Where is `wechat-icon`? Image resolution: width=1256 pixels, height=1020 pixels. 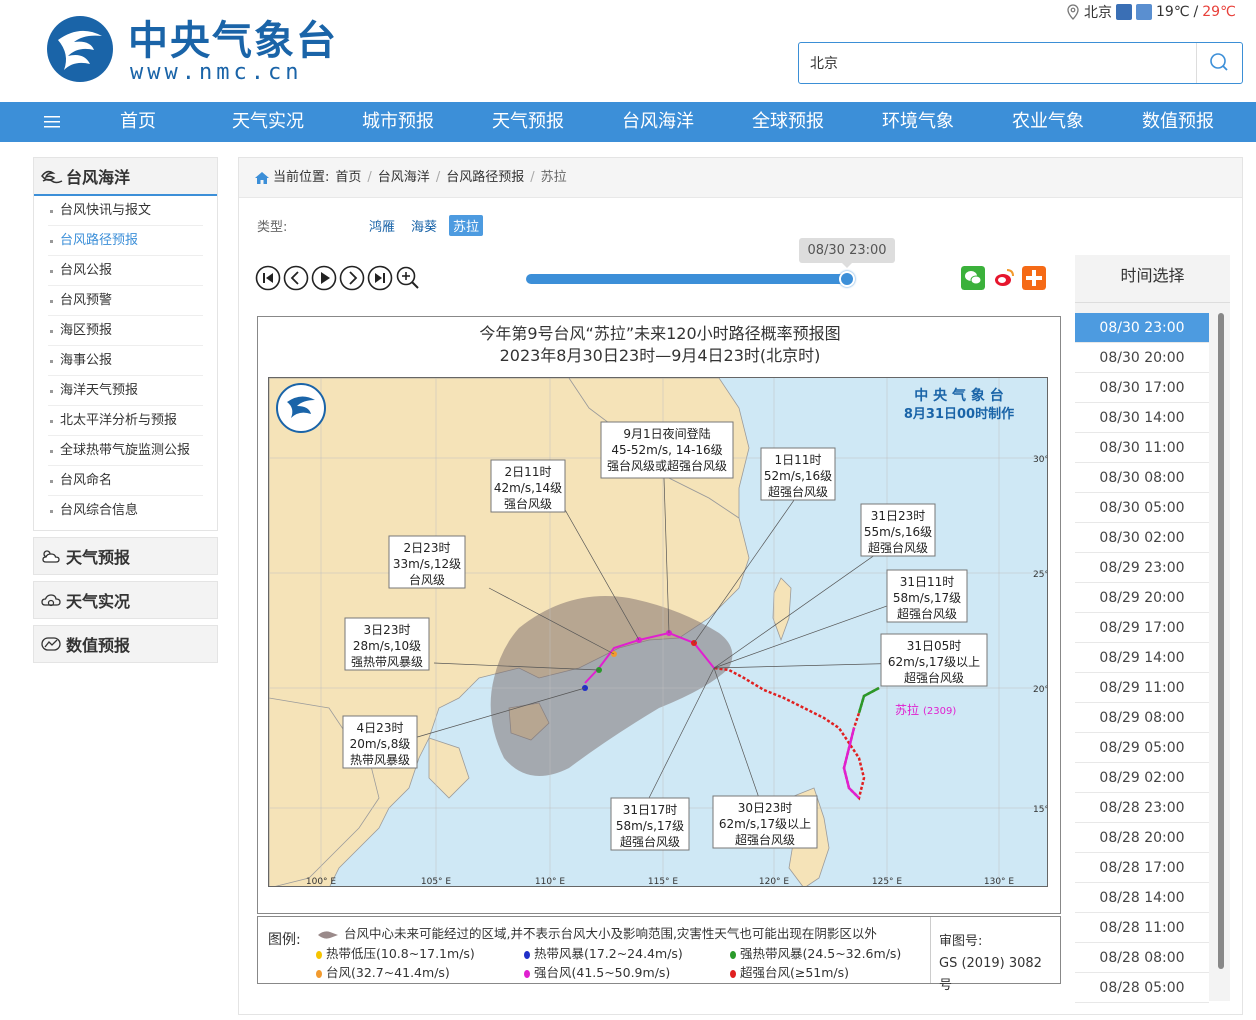 wechat-icon is located at coordinates (973, 278).